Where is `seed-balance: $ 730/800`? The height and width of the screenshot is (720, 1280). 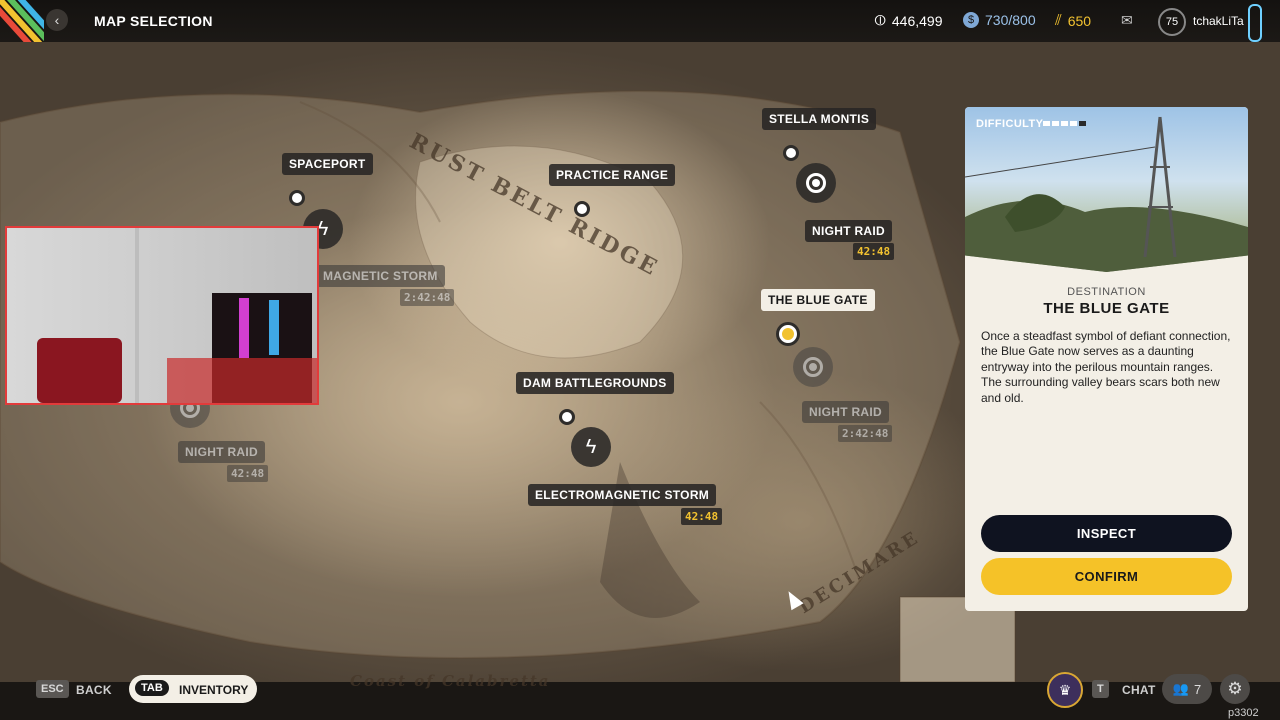
seed-balance: $ 730/800 is located at coordinates (999, 20).